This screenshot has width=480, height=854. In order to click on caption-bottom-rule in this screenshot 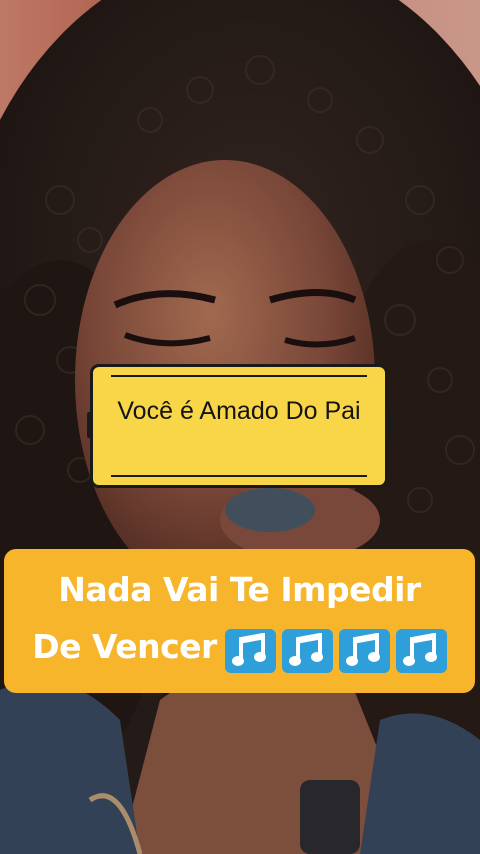, I will do `click(239, 476)`.